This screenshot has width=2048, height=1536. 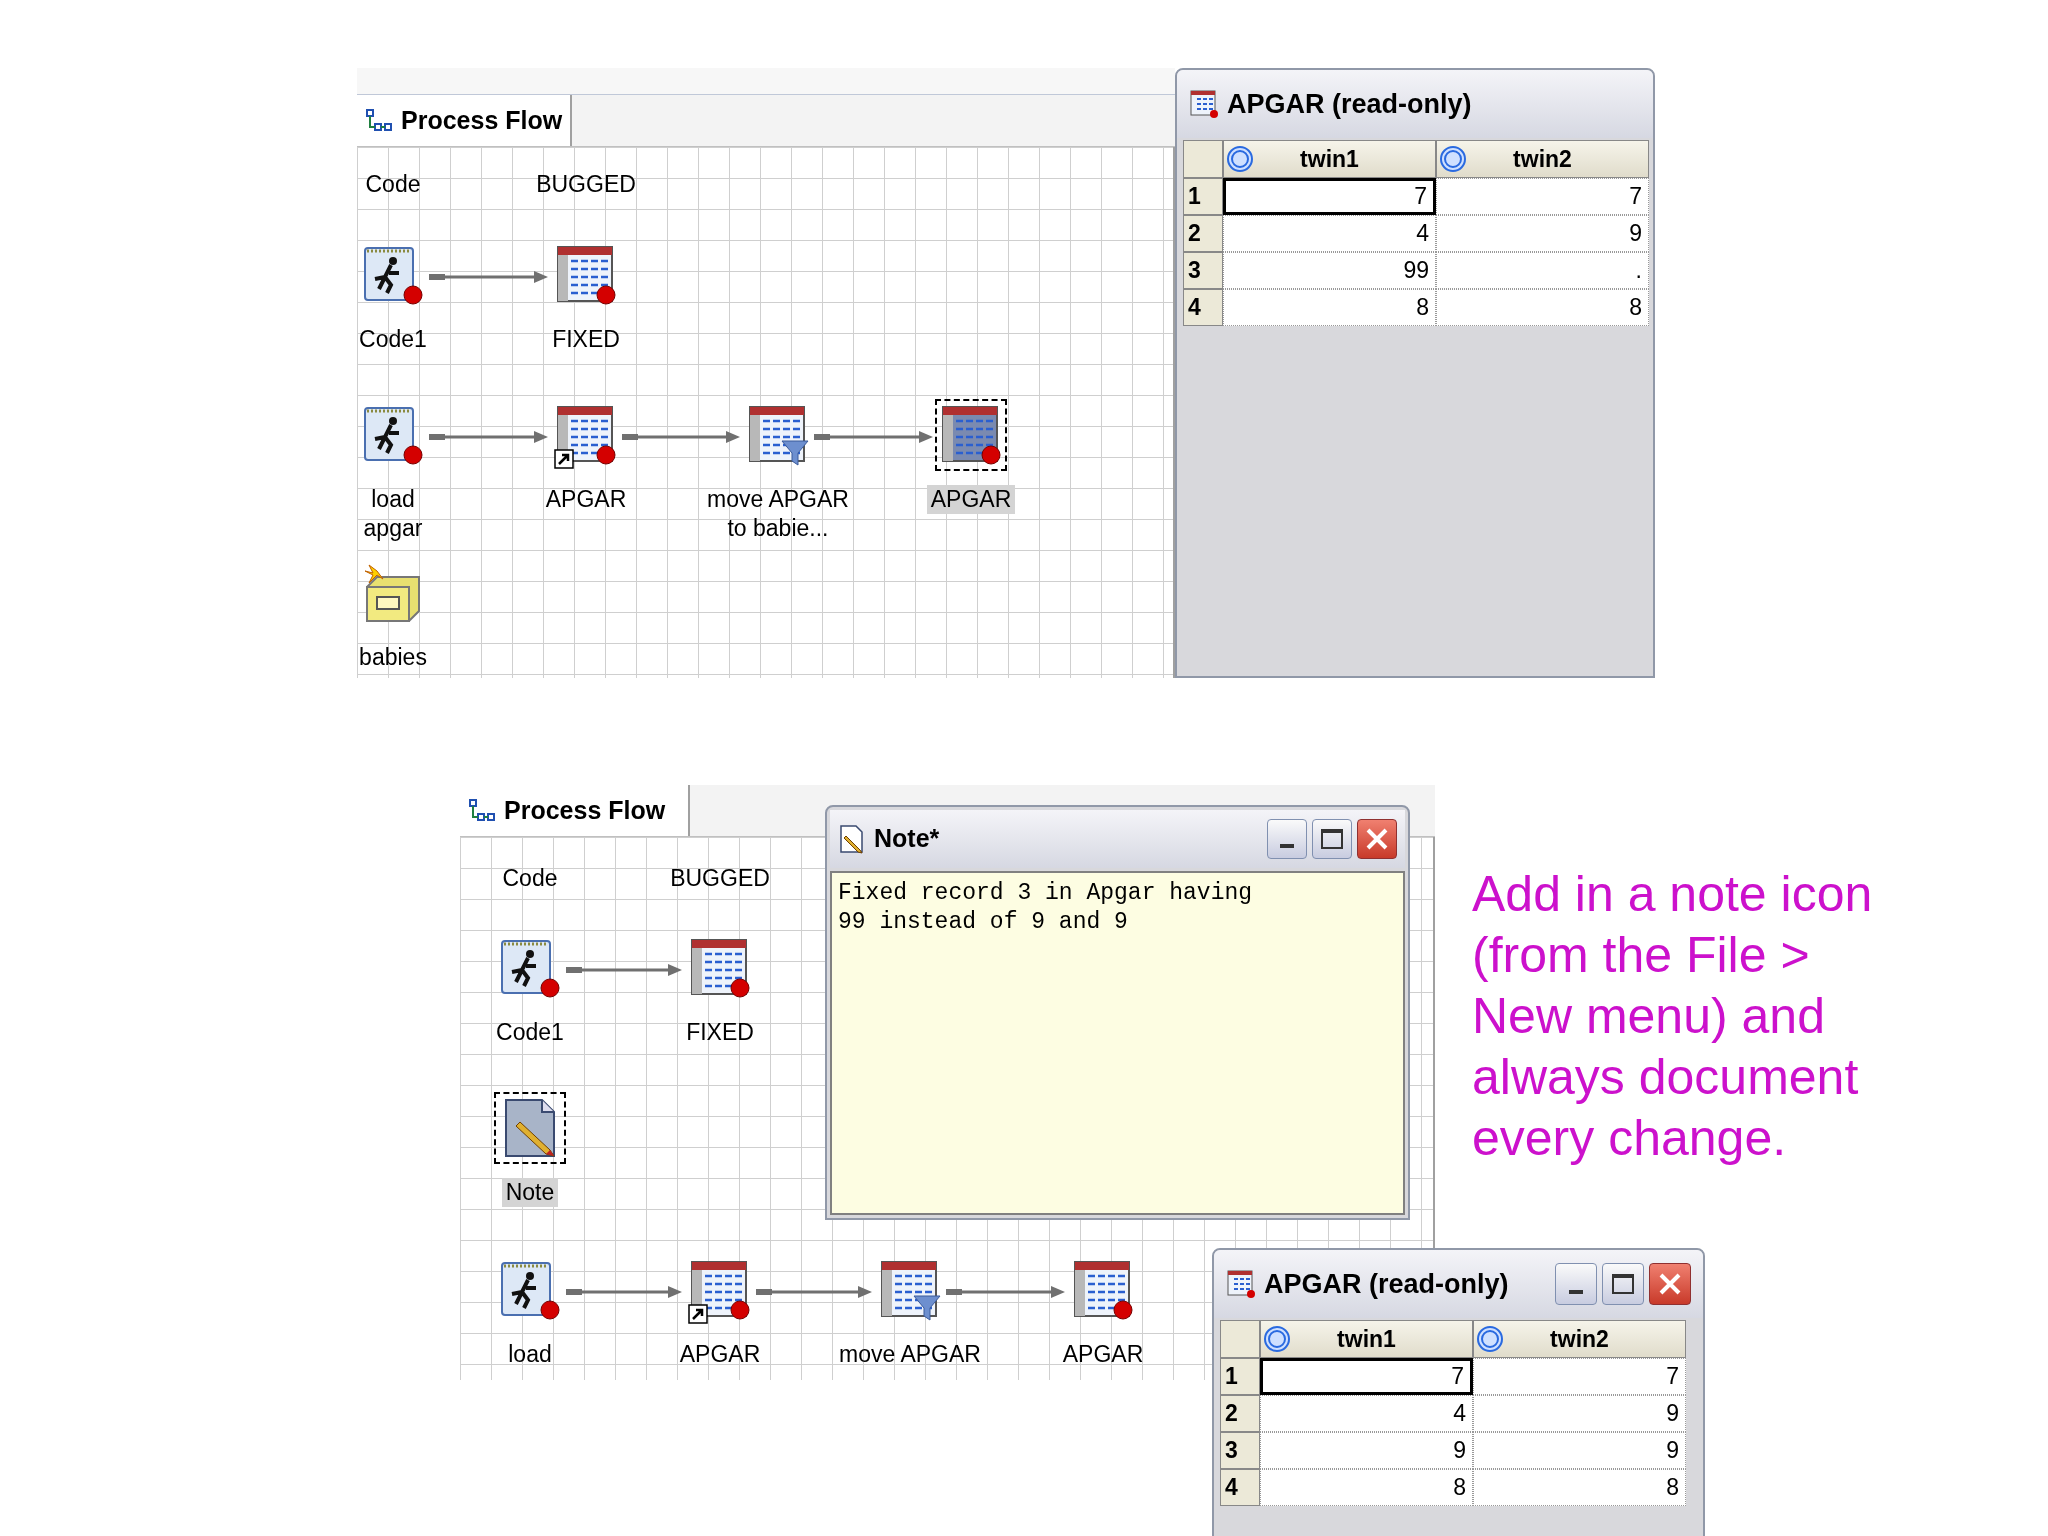 I want to click on table-cell: 99, so click(x=1329, y=270).